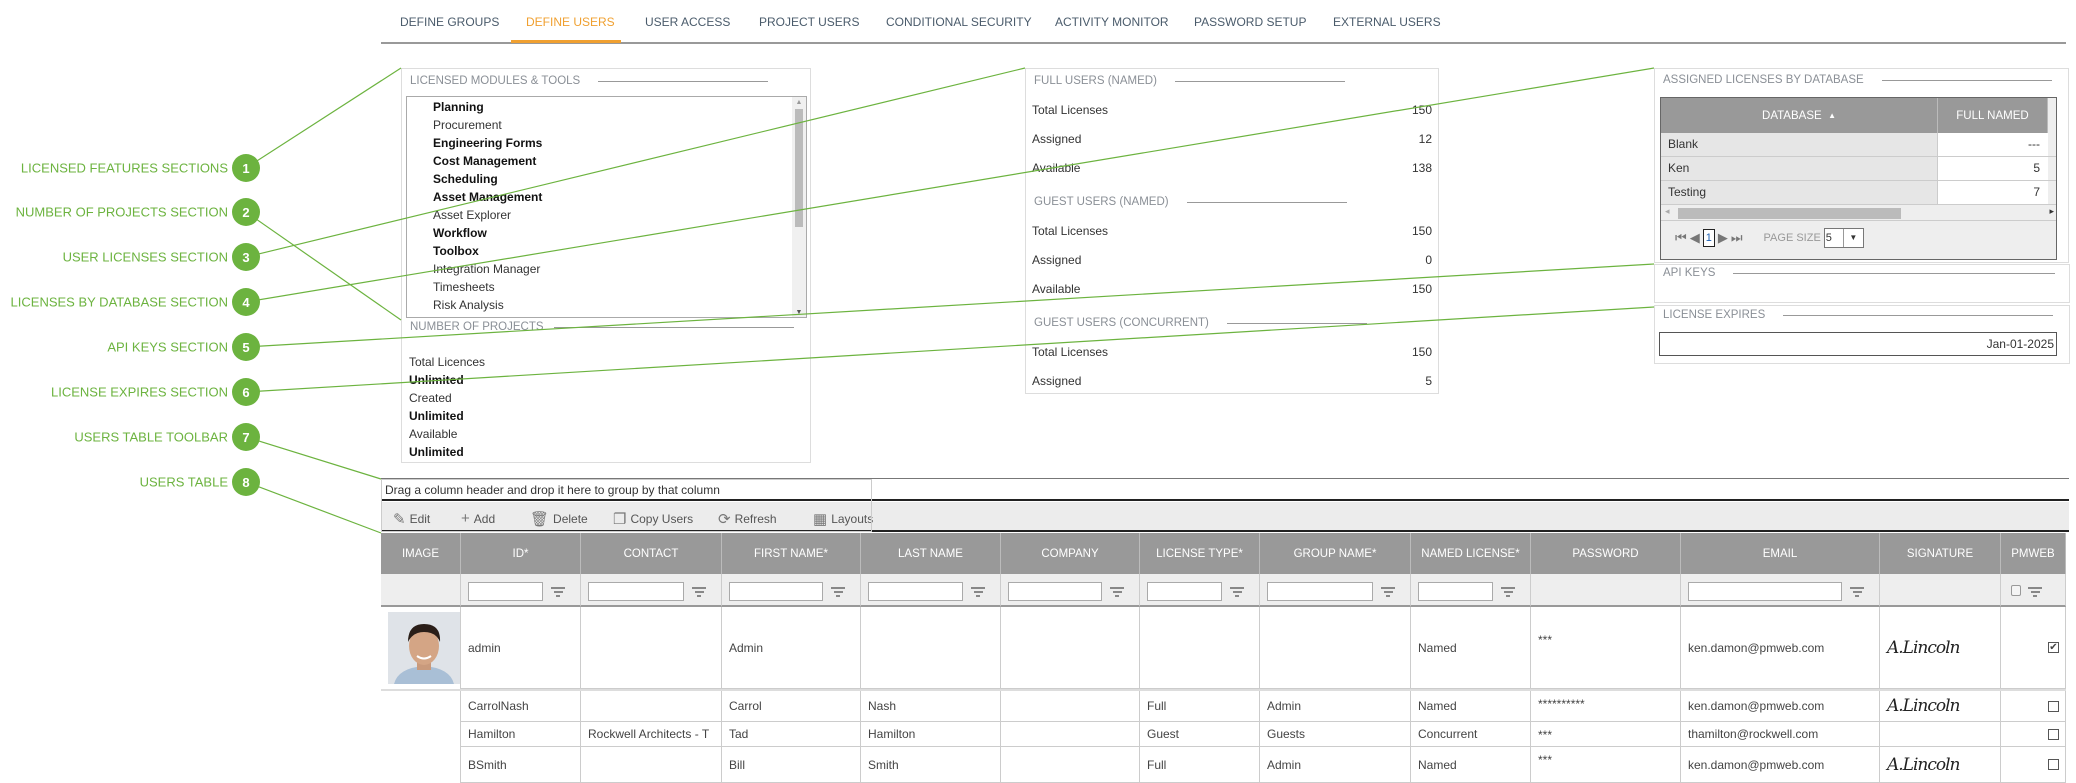 This screenshot has height=783, width=2076. What do you see at coordinates (1387, 22) in the screenshot?
I see `tab-external-users: EXTERNAL USERS` at bounding box center [1387, 22].